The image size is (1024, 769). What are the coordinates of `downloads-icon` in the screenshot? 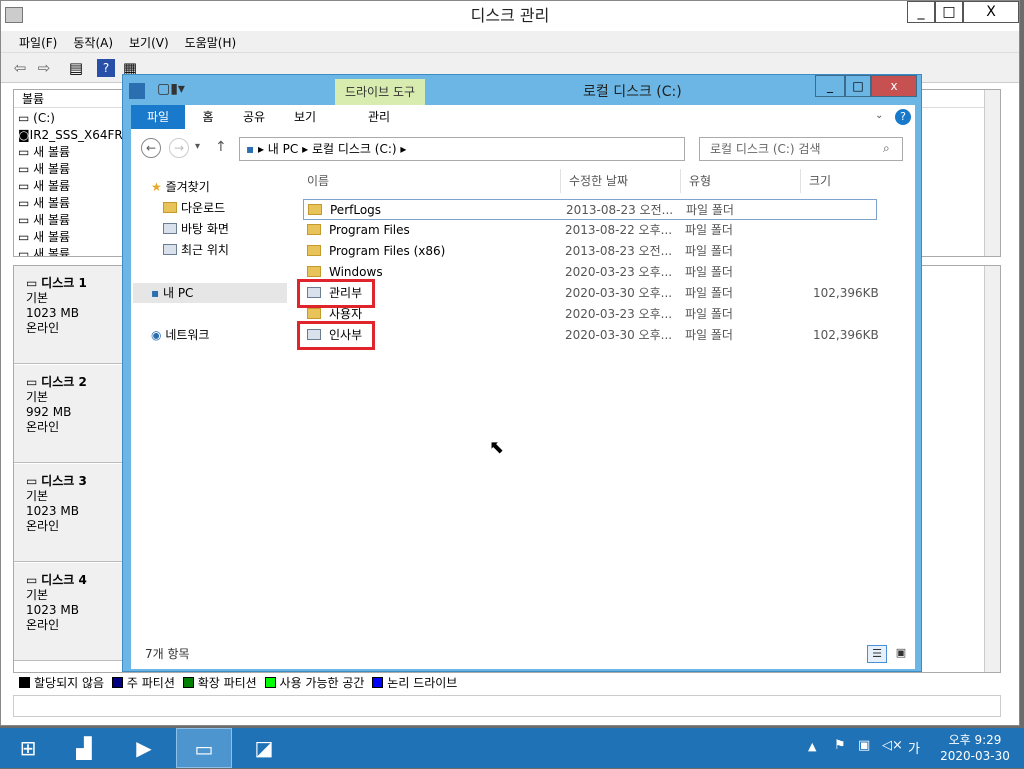 It's located at (170, 207).